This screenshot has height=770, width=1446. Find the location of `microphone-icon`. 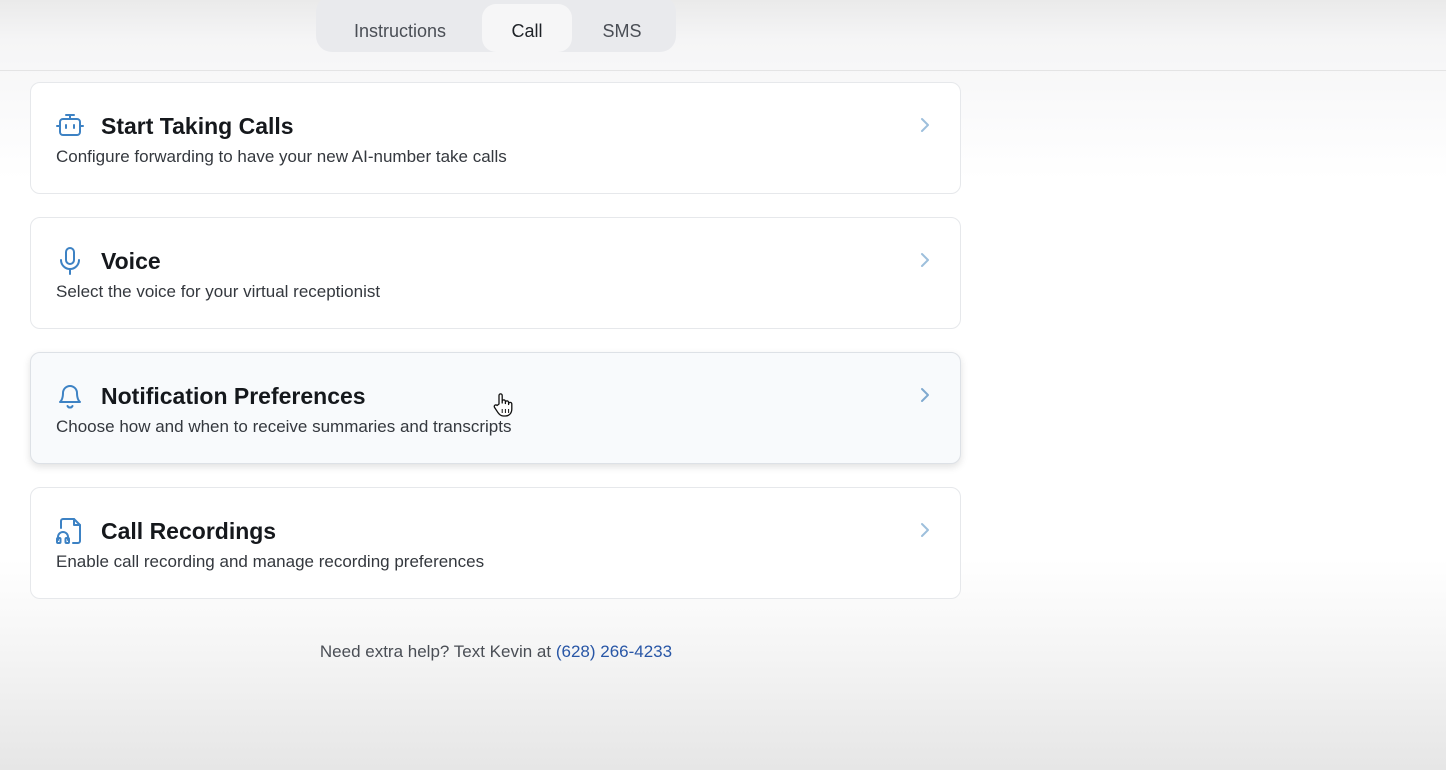

microphone-icon is located at coordinates (70, 261).